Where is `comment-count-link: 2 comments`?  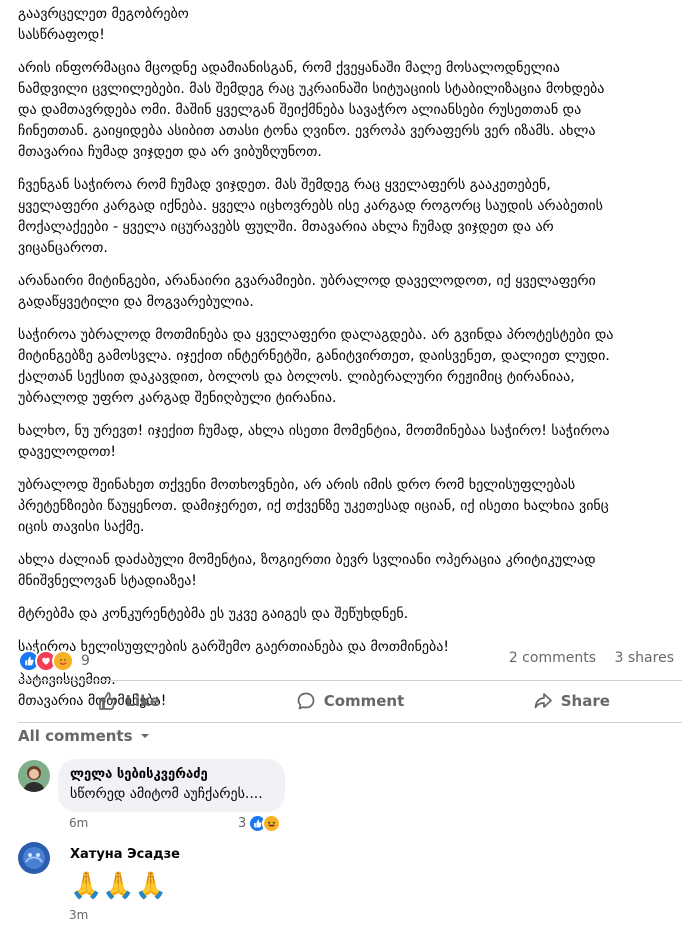
comment-count-link: 2 comments is located at coordinates (552, 658).